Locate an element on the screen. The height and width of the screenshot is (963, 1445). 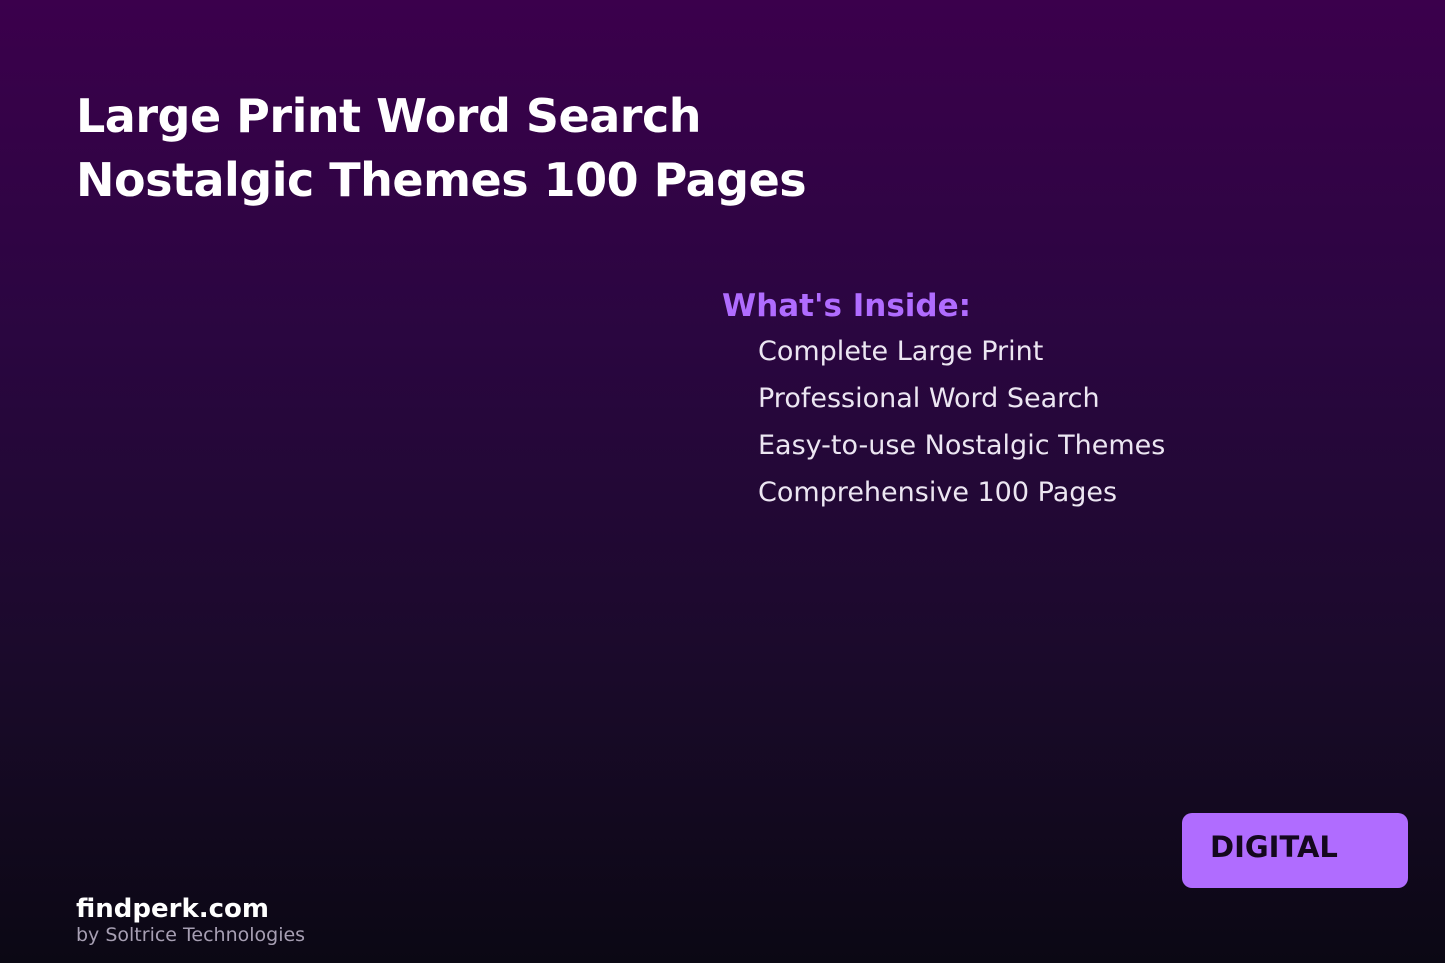
list-item: Comprehensive 100 Pages is located at coordinates (938, 492).